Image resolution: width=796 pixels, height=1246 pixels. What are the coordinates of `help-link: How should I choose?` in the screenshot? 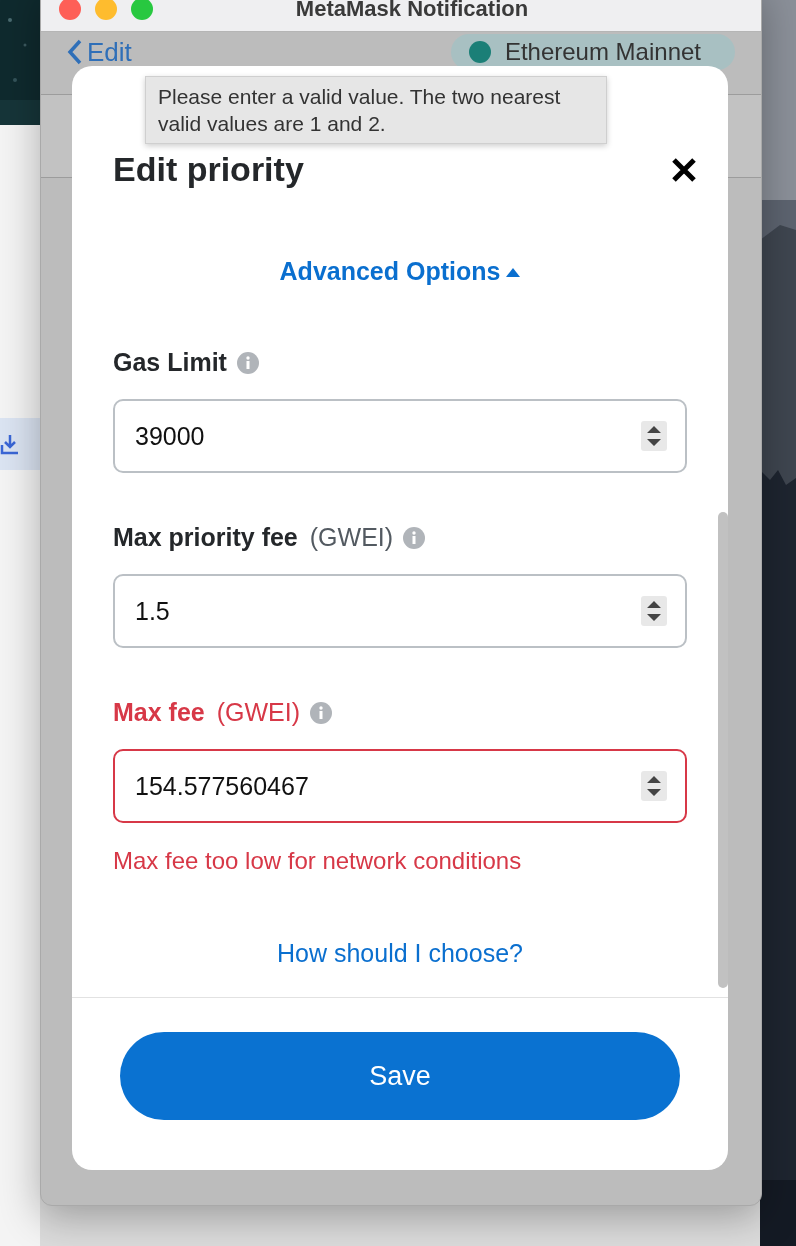 It's located at (400, 953).